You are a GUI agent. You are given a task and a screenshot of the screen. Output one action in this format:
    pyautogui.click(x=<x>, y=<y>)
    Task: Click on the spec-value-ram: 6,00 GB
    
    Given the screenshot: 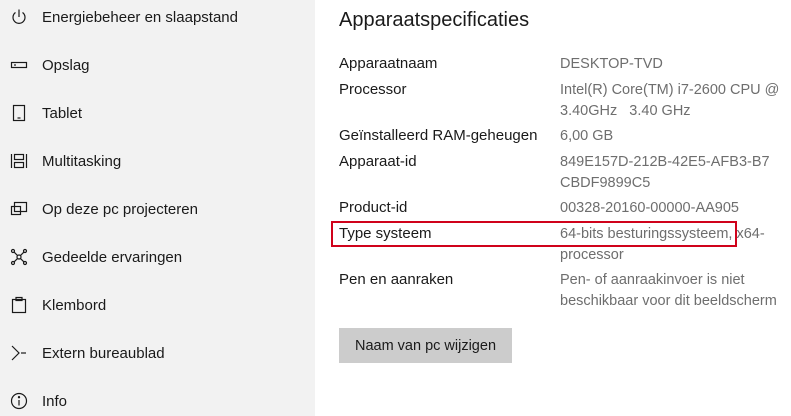 What is the action you would take?
    pyautogui.click(x=587, y=136)
    